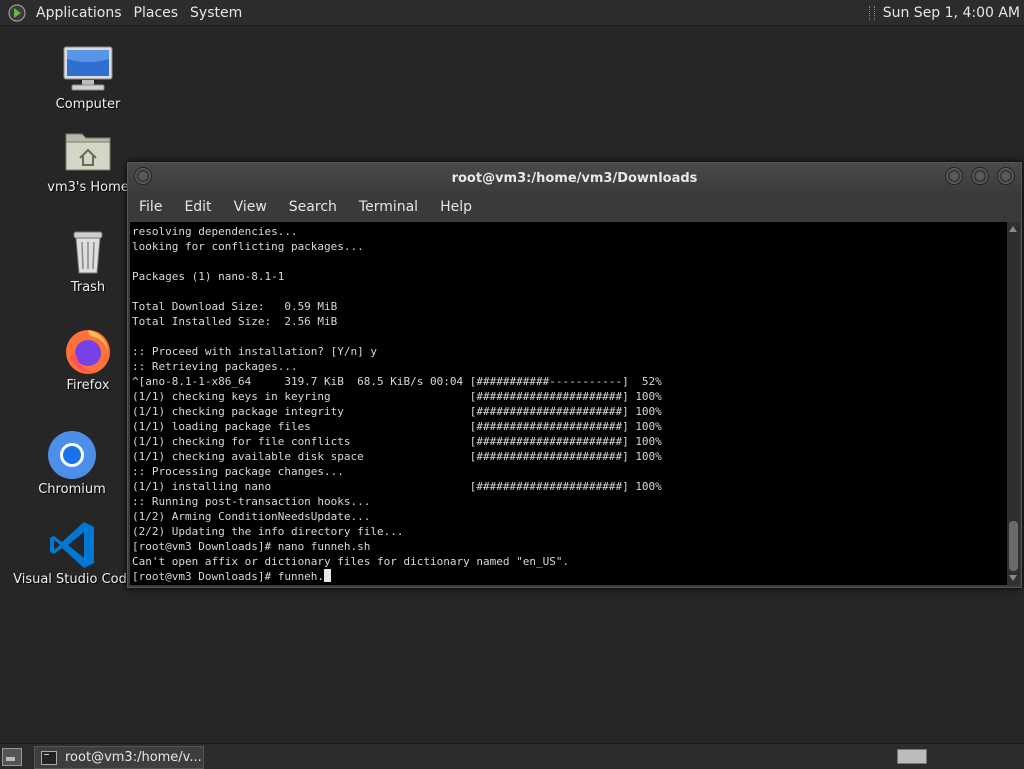 The height and width of the screenshot is (769, 1024). Describe the element at coordinates (251, 546) in the screenshot. I see `terminal-line: [root@vm3 Downloads]# nano funneh.sh` at that location.